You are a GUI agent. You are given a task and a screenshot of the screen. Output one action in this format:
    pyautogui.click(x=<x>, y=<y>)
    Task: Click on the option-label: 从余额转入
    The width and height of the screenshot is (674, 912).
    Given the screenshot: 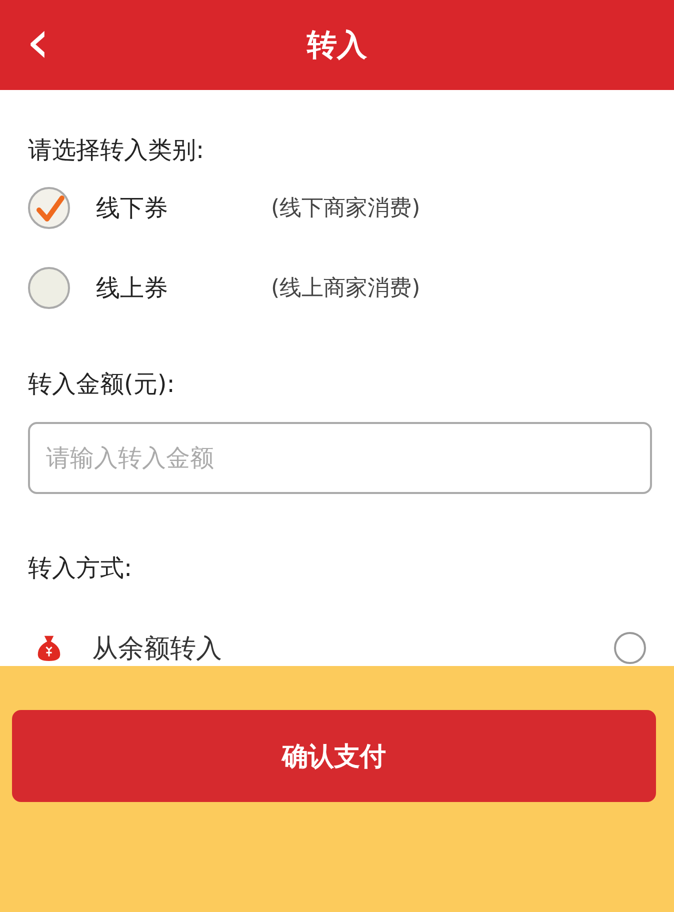 What is the action you would take?
    pyautogui.click(x=157, y=649)
    